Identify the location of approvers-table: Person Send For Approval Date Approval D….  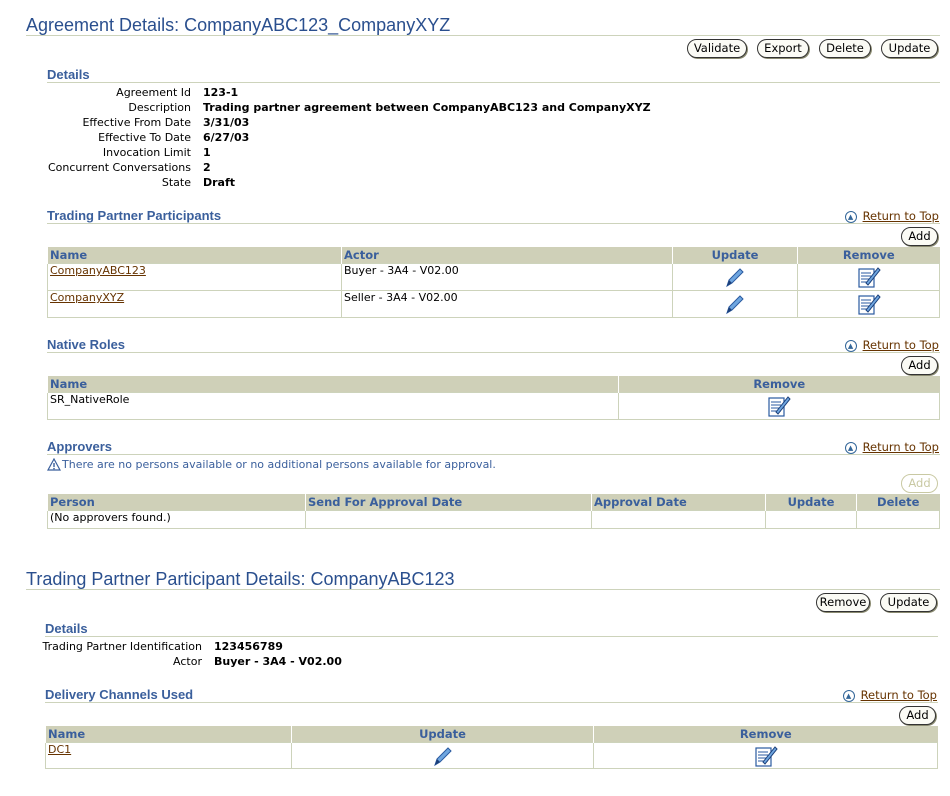
(493, 511).